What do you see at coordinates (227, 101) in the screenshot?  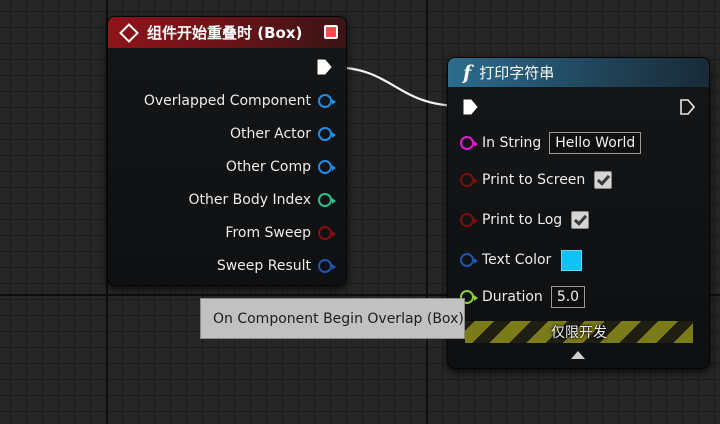 I see `pin-label: Overlapped Component` at bounding box center [227, 101].